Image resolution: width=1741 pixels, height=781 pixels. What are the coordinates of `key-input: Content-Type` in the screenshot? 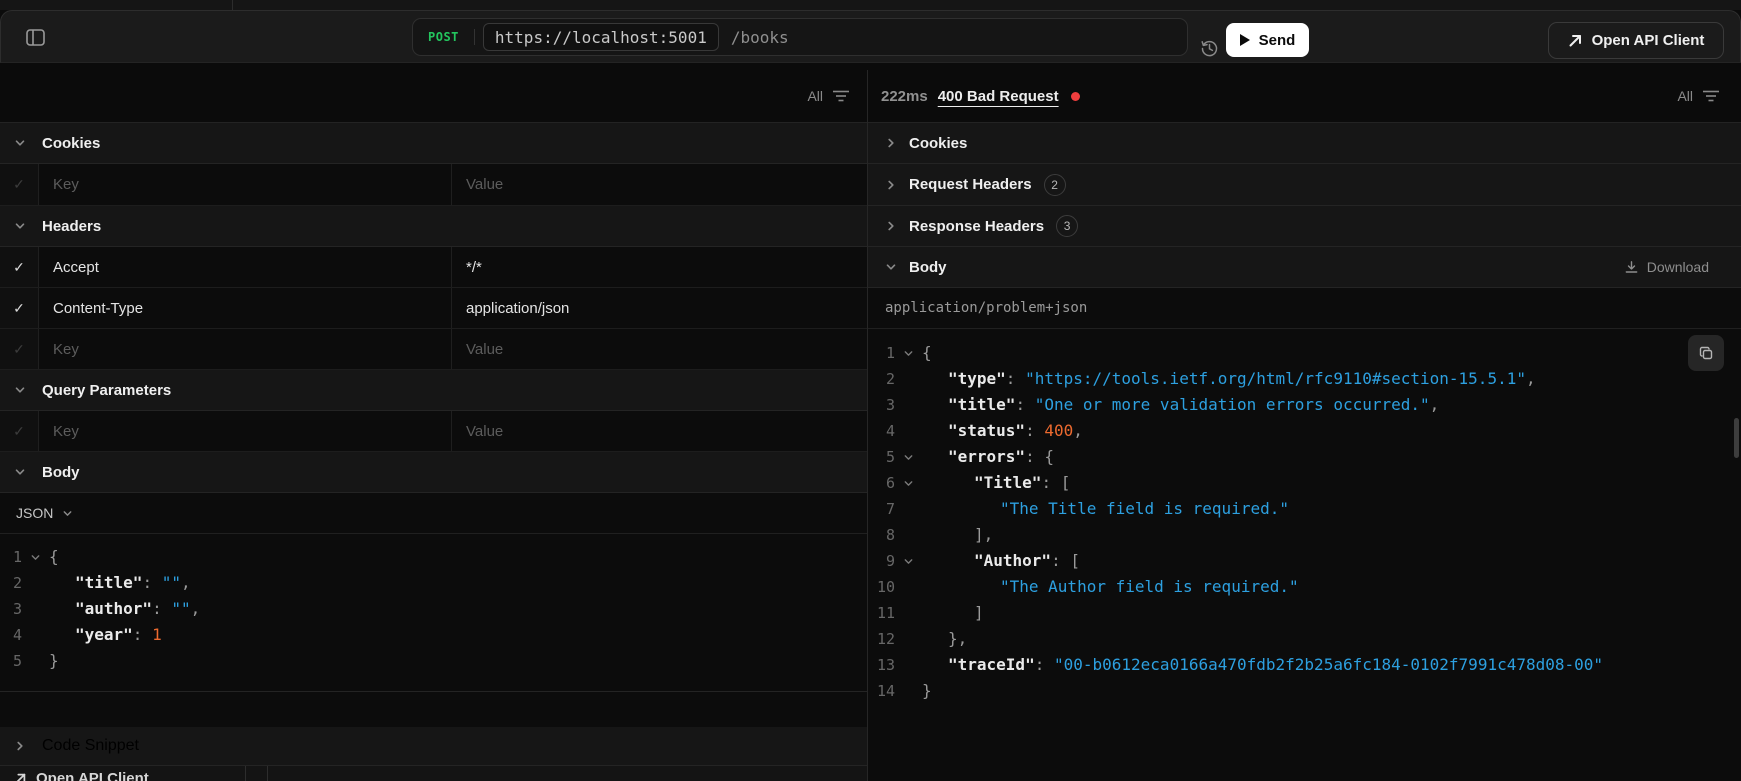 It's located at (245, 308).